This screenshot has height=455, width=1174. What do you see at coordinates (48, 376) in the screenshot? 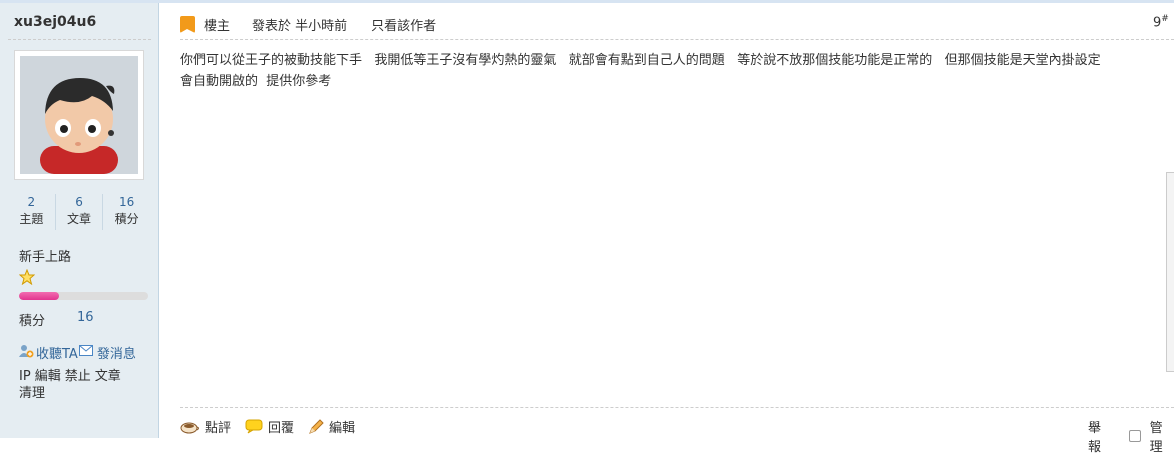
I see `admin-edit-link: 編輯` at bounding box center [48, 376].